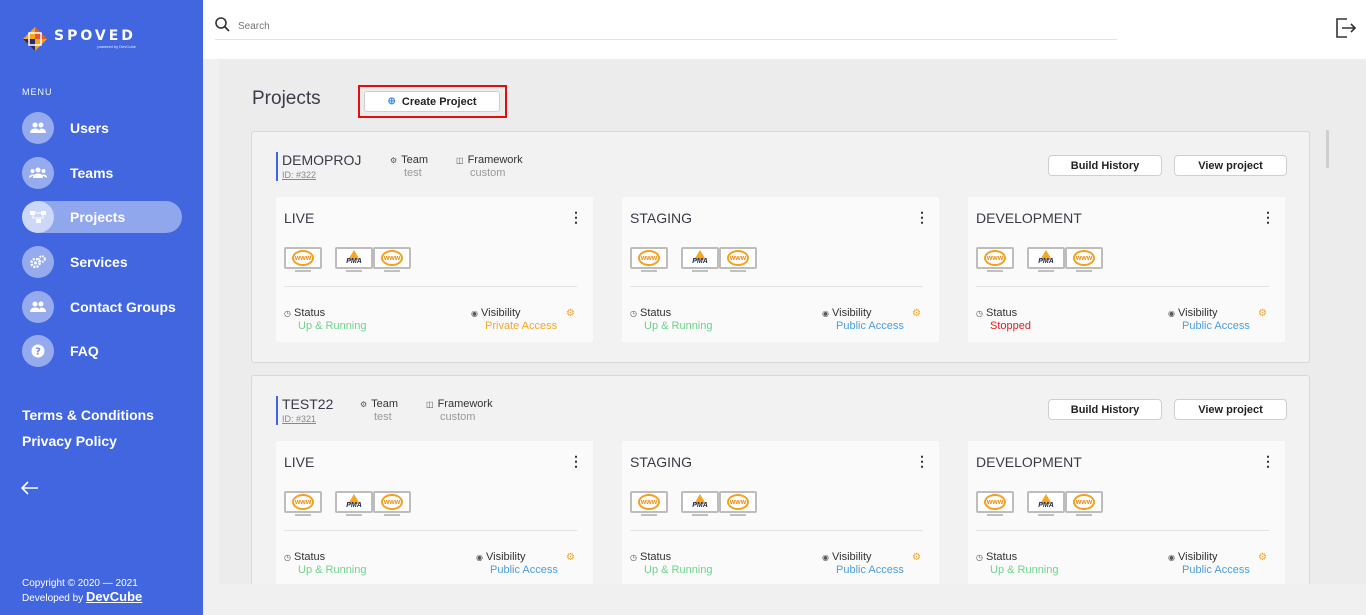  I want to click on scrollbar, so click(1327, 149).